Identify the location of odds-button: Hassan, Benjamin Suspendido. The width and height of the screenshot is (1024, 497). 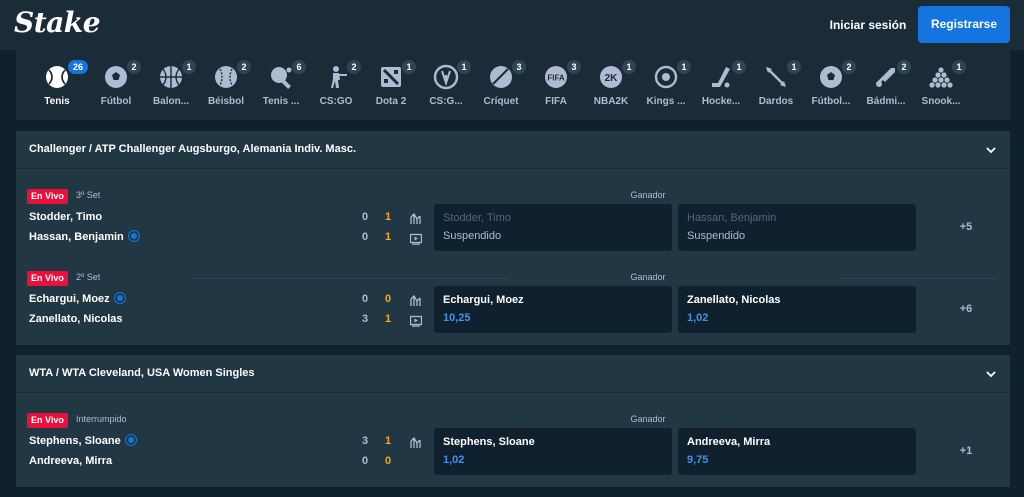
(797, 227).